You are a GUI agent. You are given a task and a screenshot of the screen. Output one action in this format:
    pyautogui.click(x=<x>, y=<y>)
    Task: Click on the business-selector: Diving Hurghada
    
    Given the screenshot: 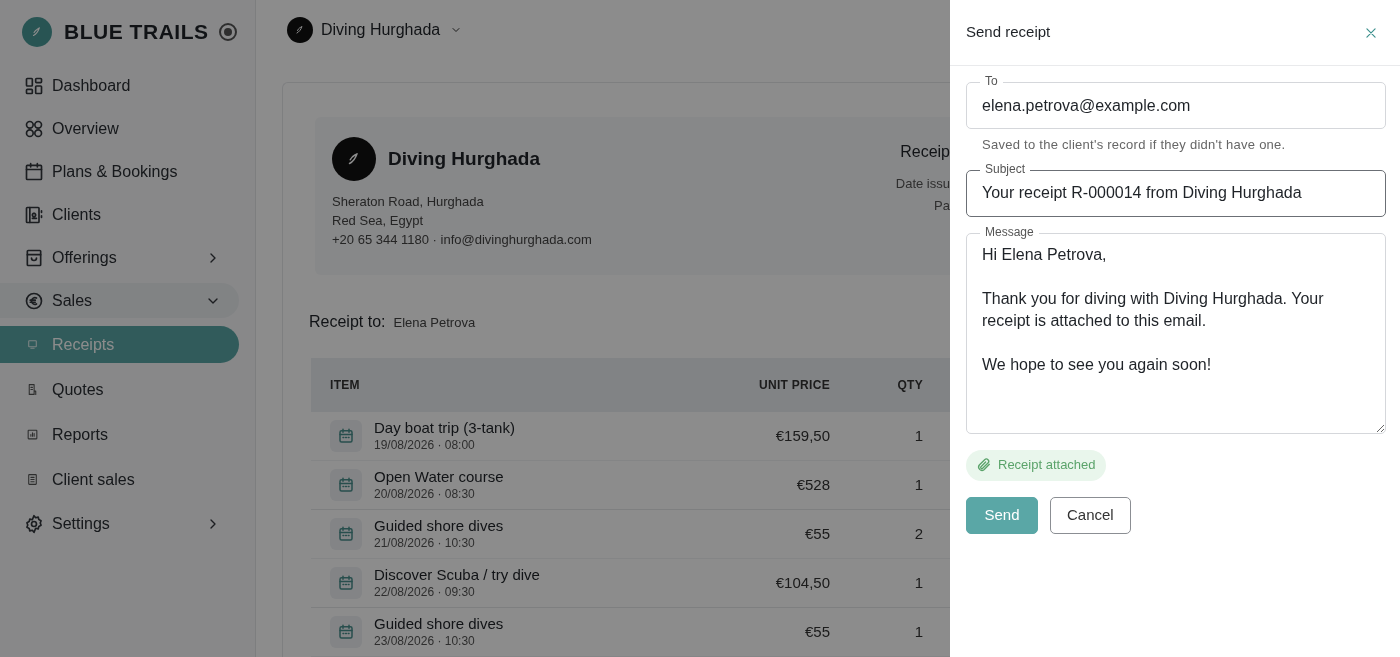 What is the action you would take?
    pyautogui.click(x=375, y=29)
    